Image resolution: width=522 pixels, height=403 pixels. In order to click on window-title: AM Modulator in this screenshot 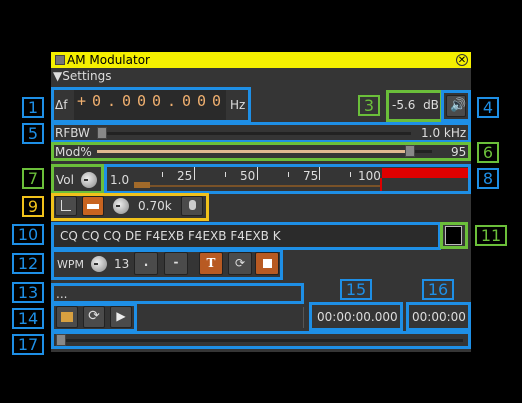, I will do `click(108, 60)`.